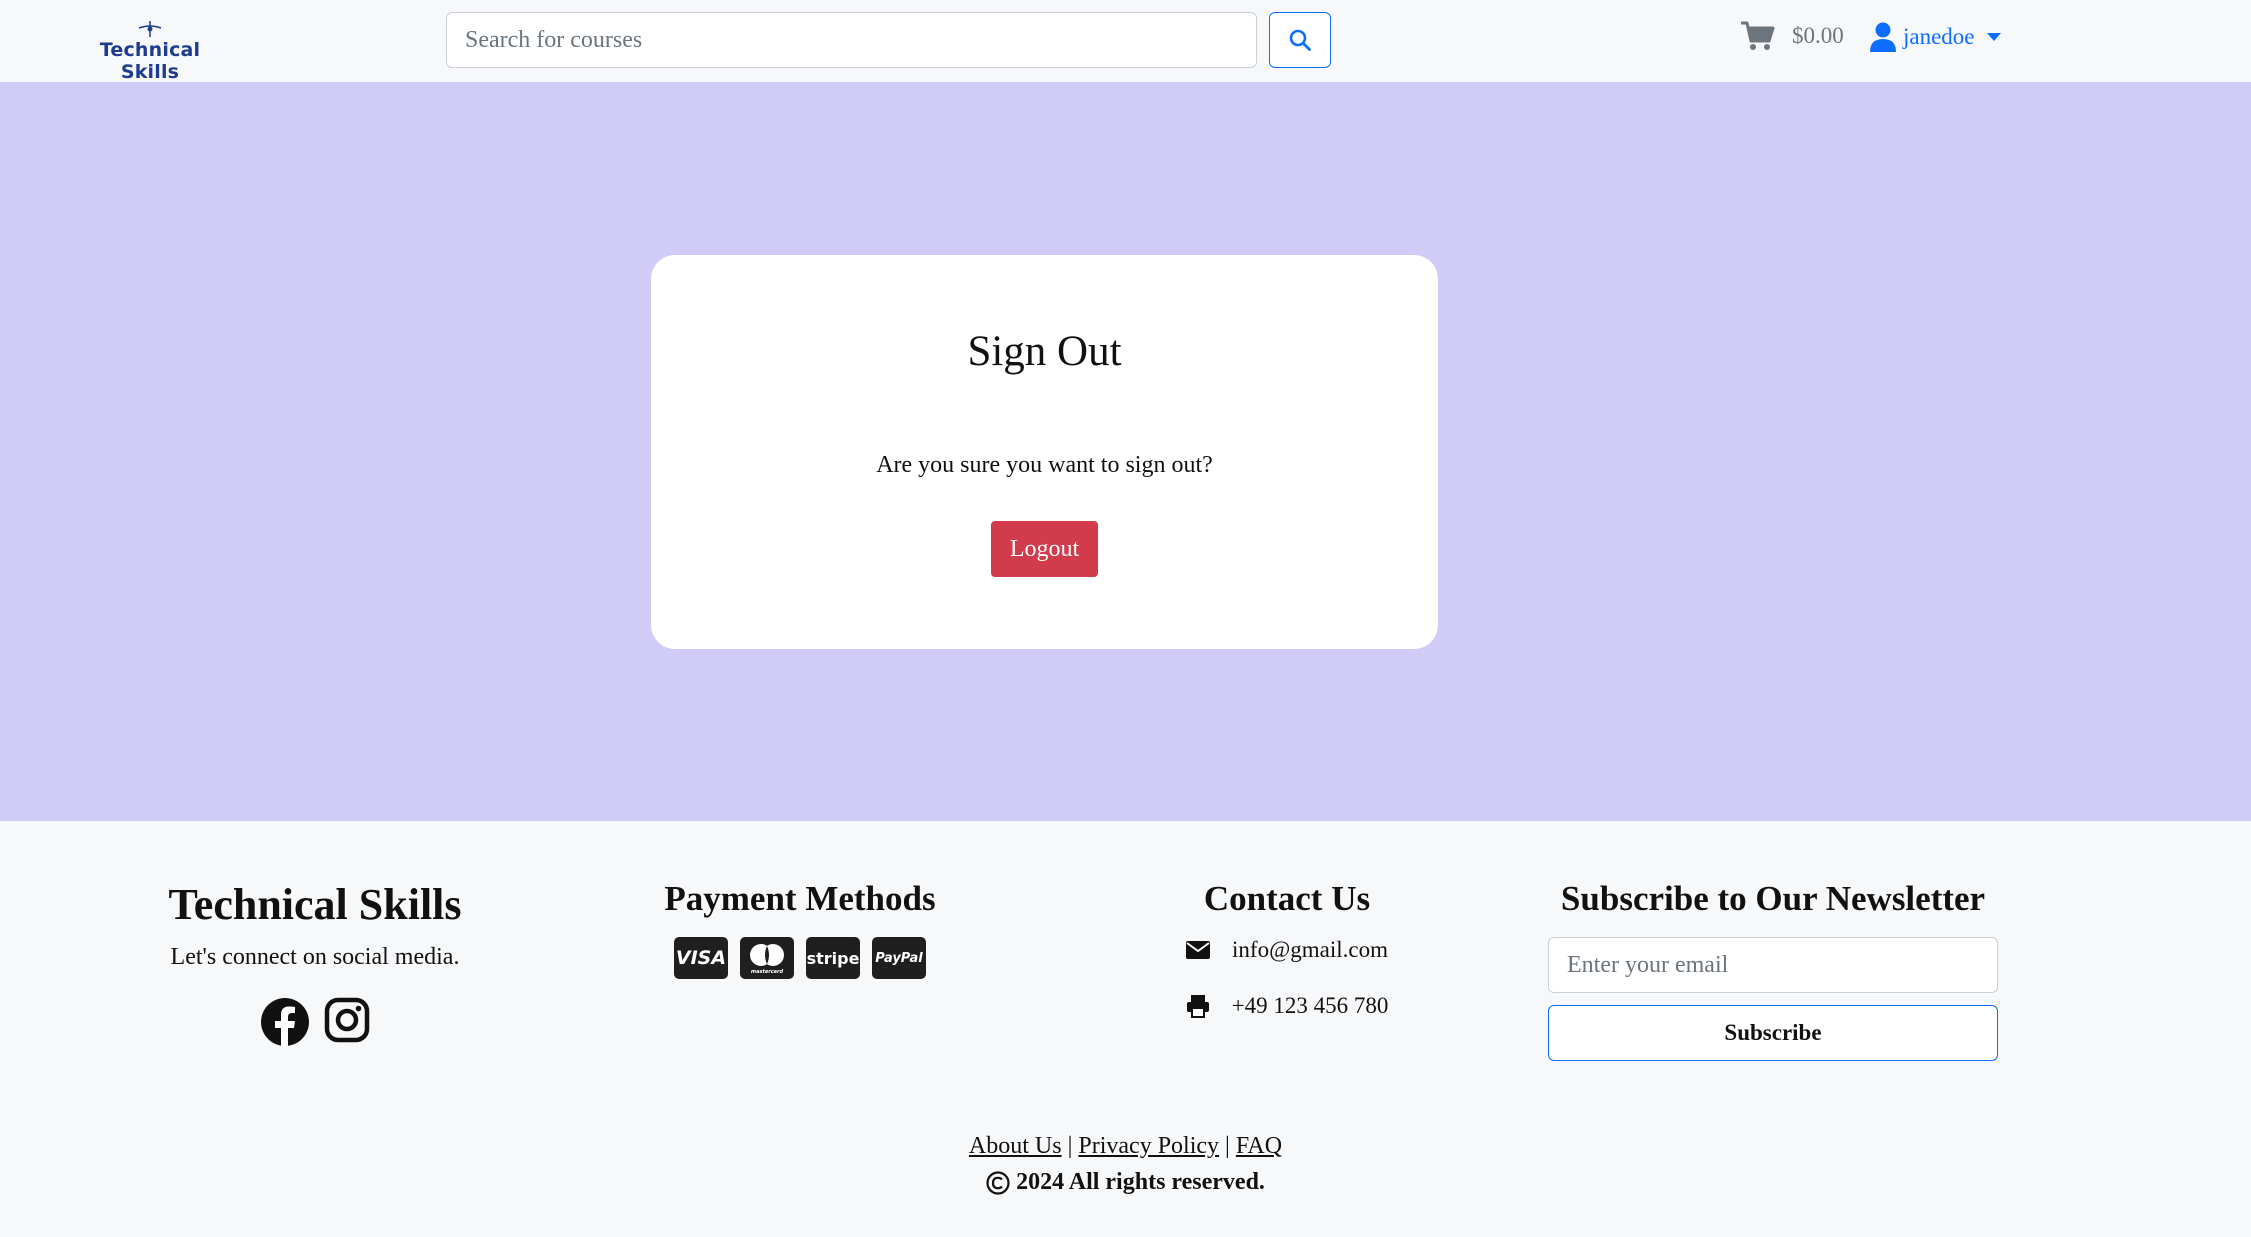 Image resolution: width=2251 pixels, height=1237 pixels. I want to click on facebook-icon, so click(285, 1022).